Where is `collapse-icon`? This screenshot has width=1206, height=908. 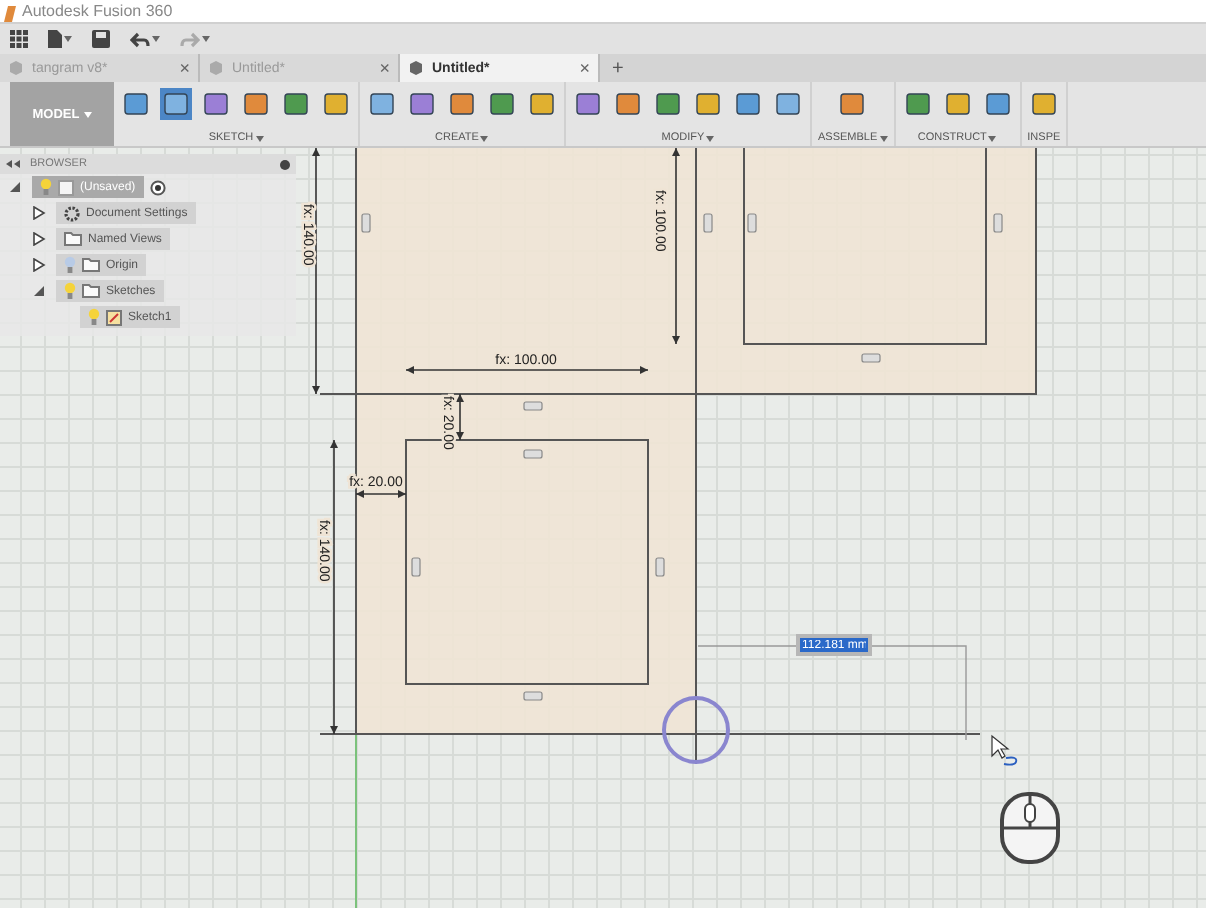
collapse-icon is located at coordinates (13, 164).